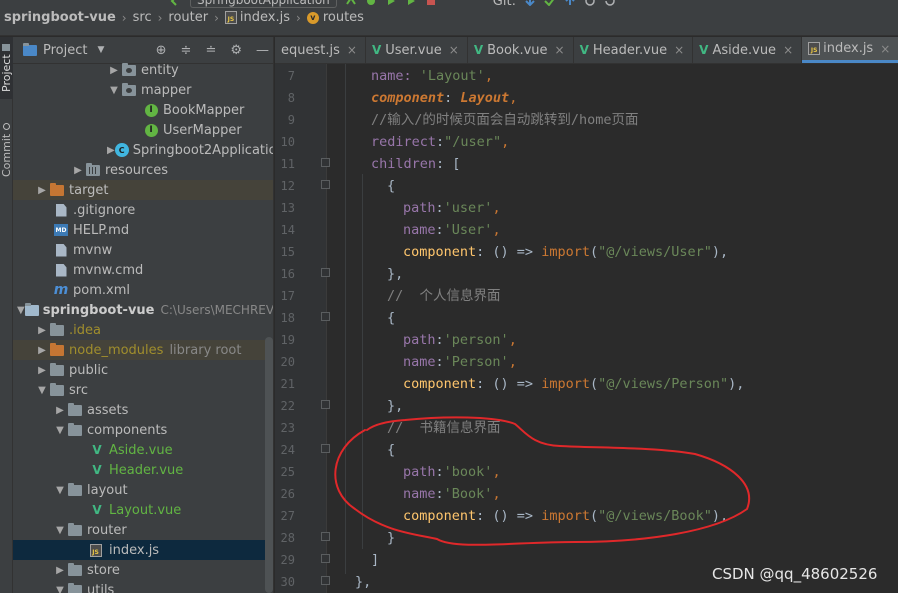  I want to click on tree-item-mvnw-cmd: mvnw.cmd, so click(143, 270).